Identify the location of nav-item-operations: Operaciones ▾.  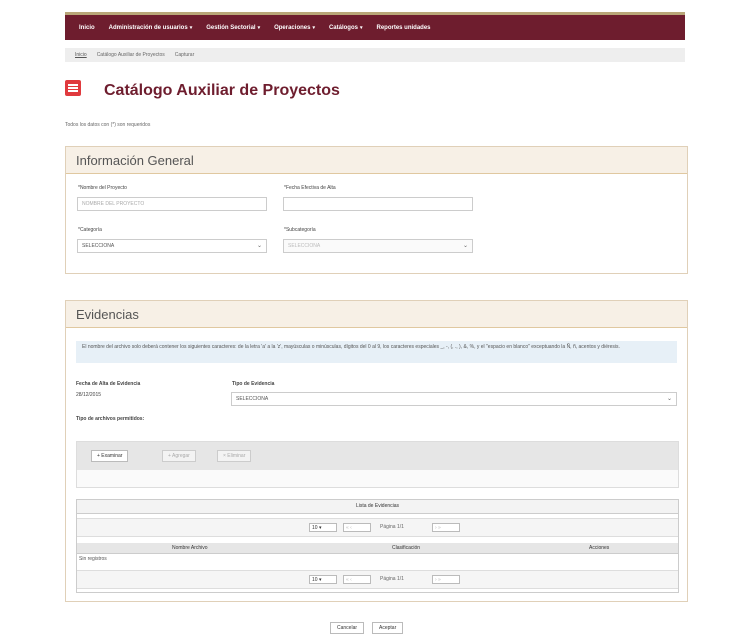
(294, 28).